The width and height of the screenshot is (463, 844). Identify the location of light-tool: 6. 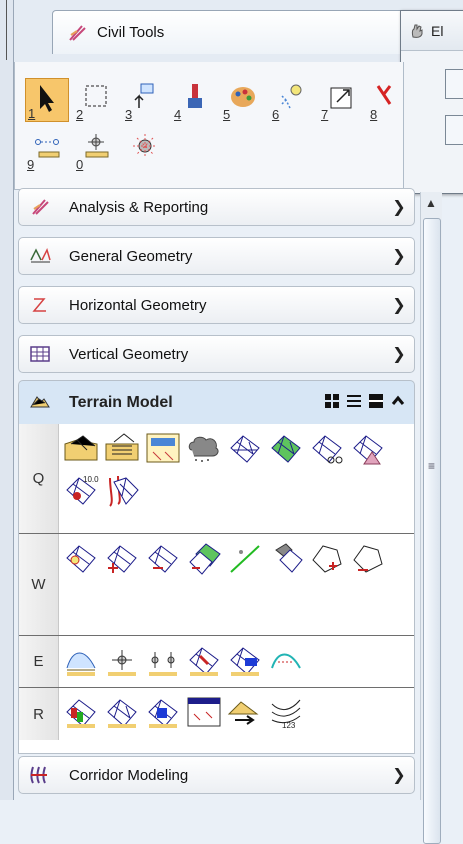
(292, 100).